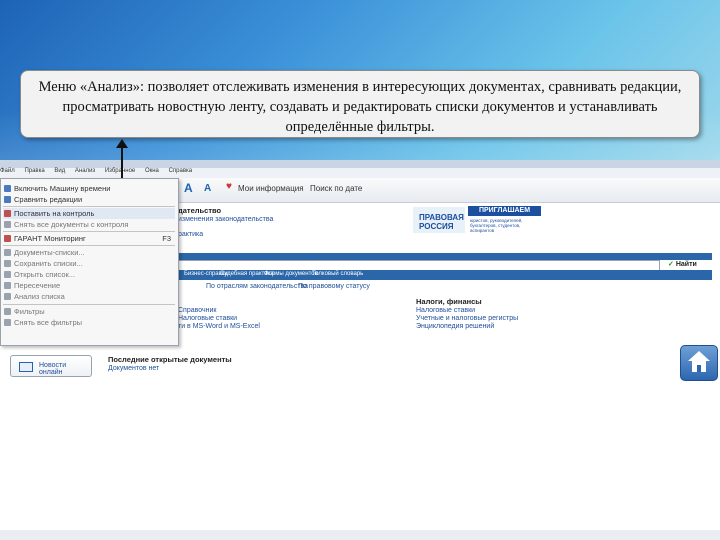 The height and width of the screenshot is (540, 720). I want to click on home-icon-roof, so click(699, 356).